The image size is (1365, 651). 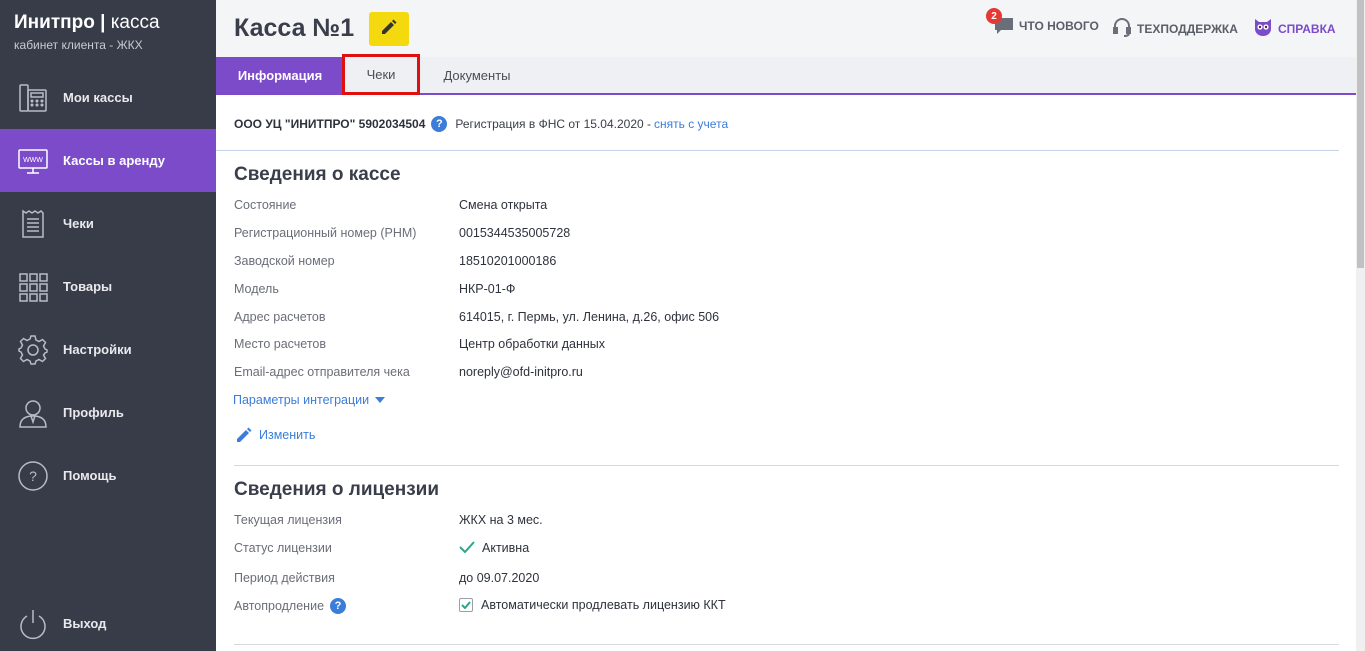 I want to click on row-label: Заводской номер, so click(x=284, y=261).